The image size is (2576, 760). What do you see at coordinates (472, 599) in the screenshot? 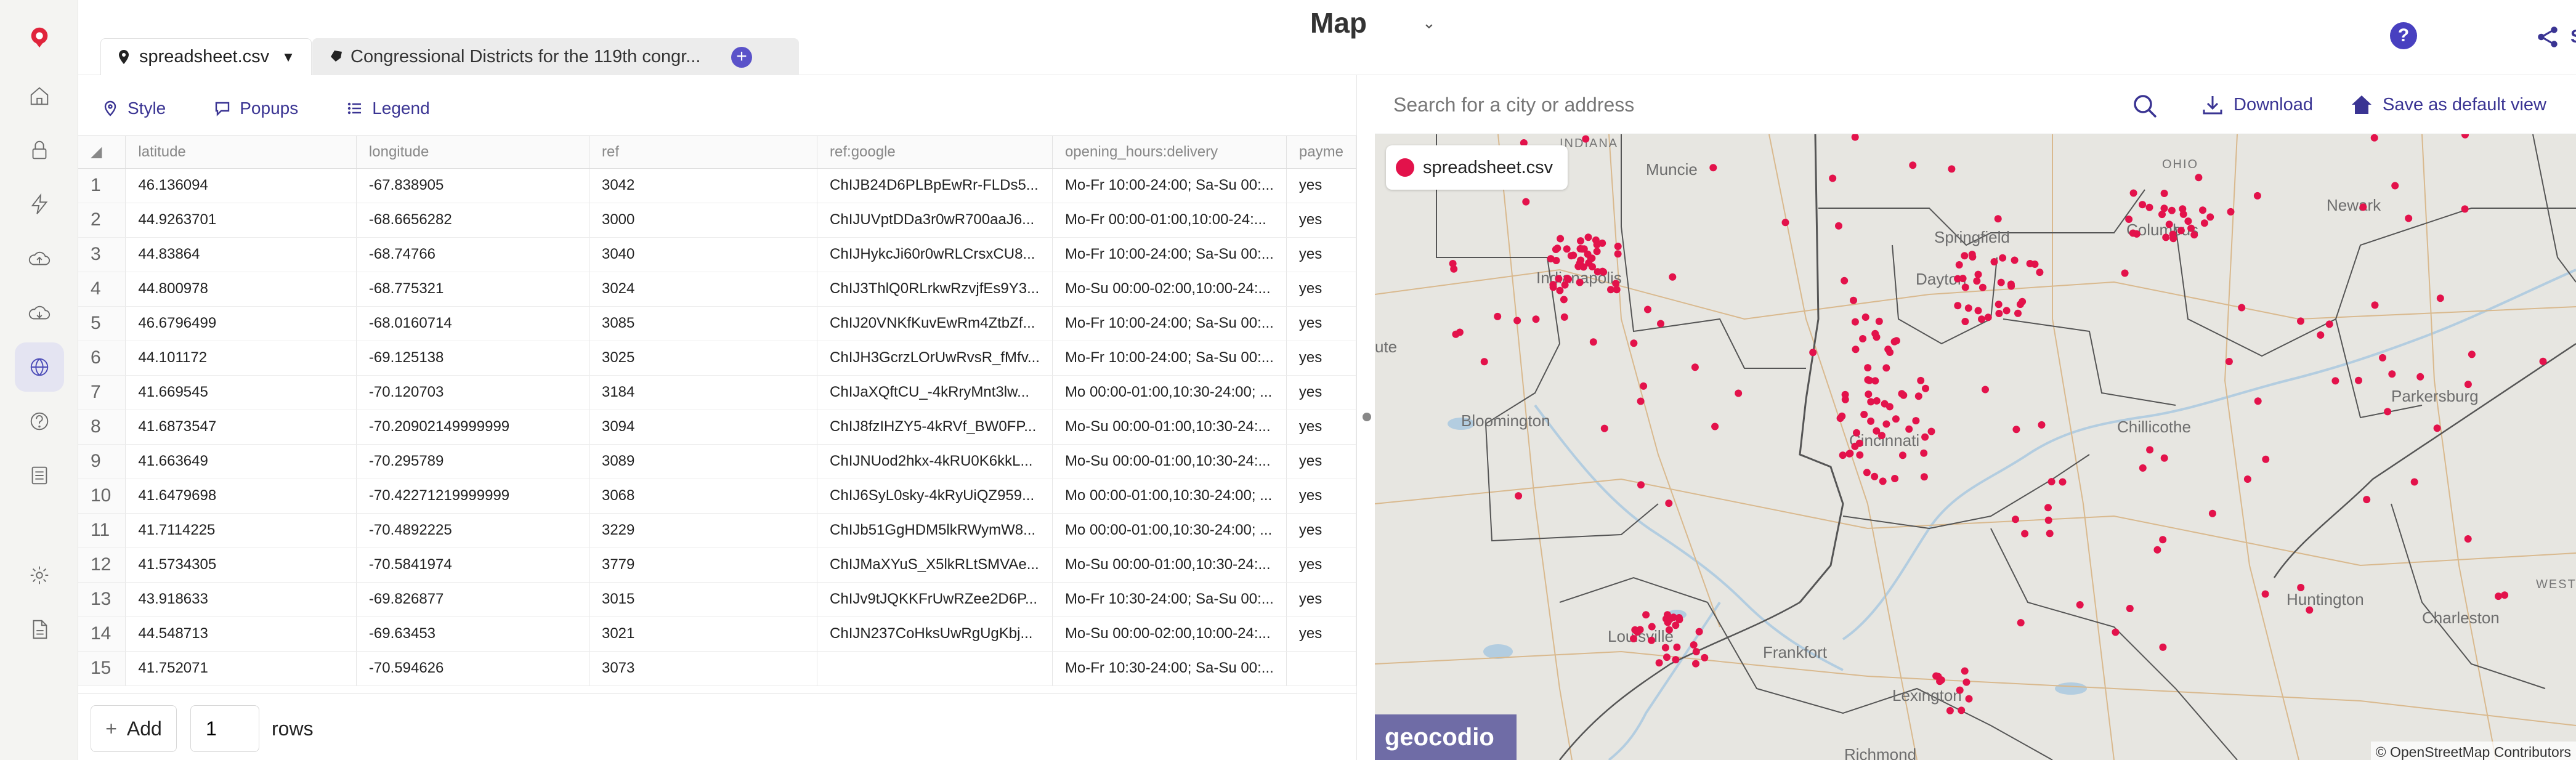
I see `table-cell: -69.826877` at bounding box center [472, 599].